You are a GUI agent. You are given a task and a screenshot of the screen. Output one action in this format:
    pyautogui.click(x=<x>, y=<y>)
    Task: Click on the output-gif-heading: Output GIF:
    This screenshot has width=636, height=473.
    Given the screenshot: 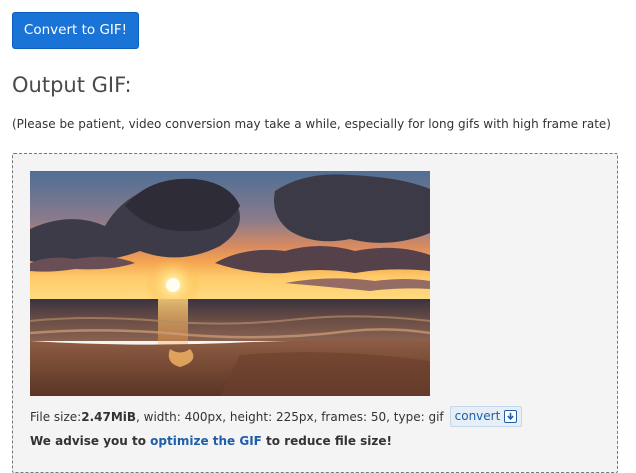 What is the action you would take?
    pyautogui.click(x=72, y=85)
    